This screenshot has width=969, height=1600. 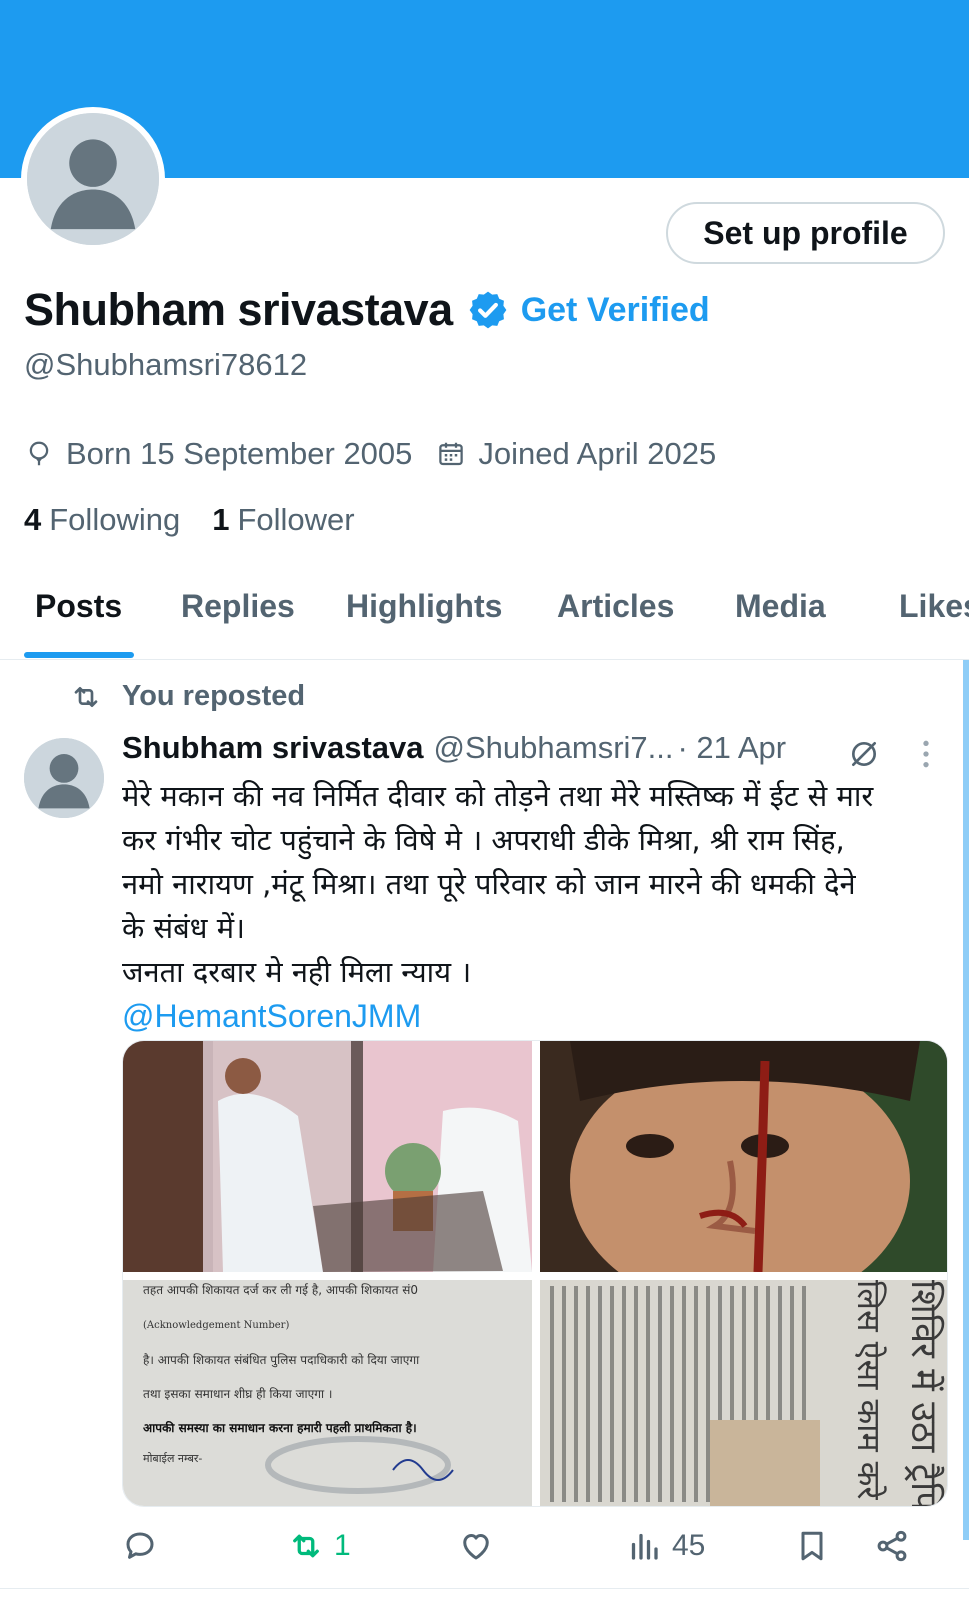 What do you see at coordinates (140, 1545) in the screenshot?
I see `reply-icon` at bounding box center [140, 1545].